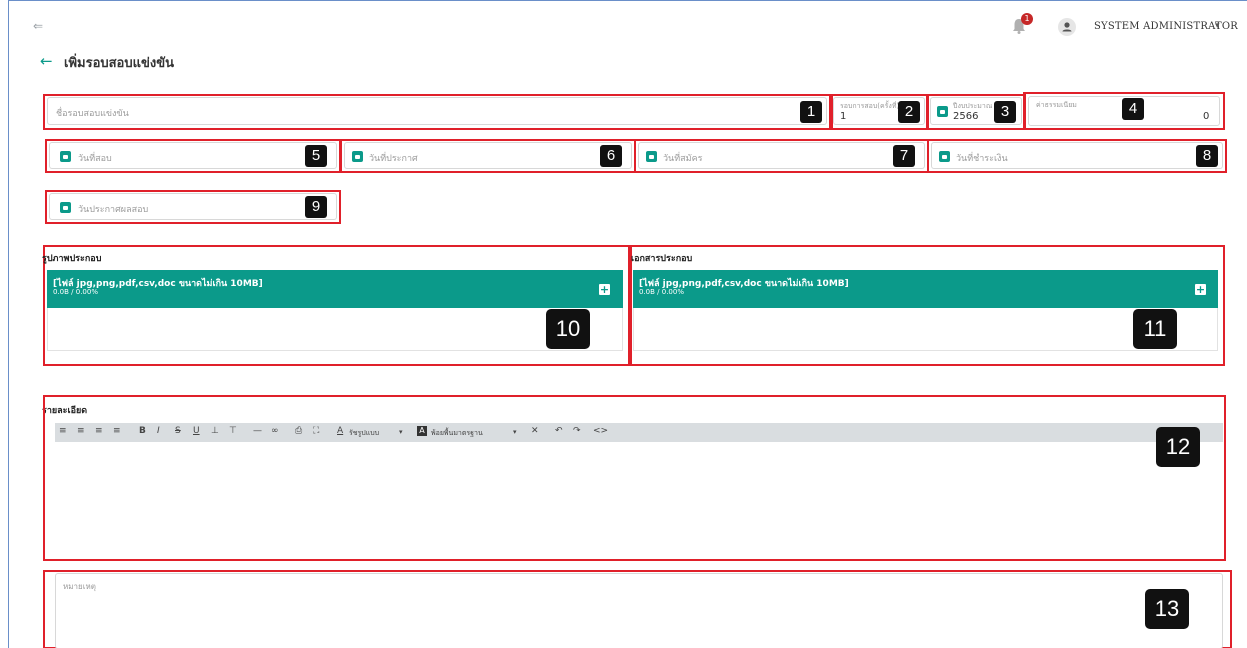 The image size is (1247, 648). What do you see at coordinates (811, 112) in the screenshot?
I see `marker-1: 1` at bounding box center [811, 112].